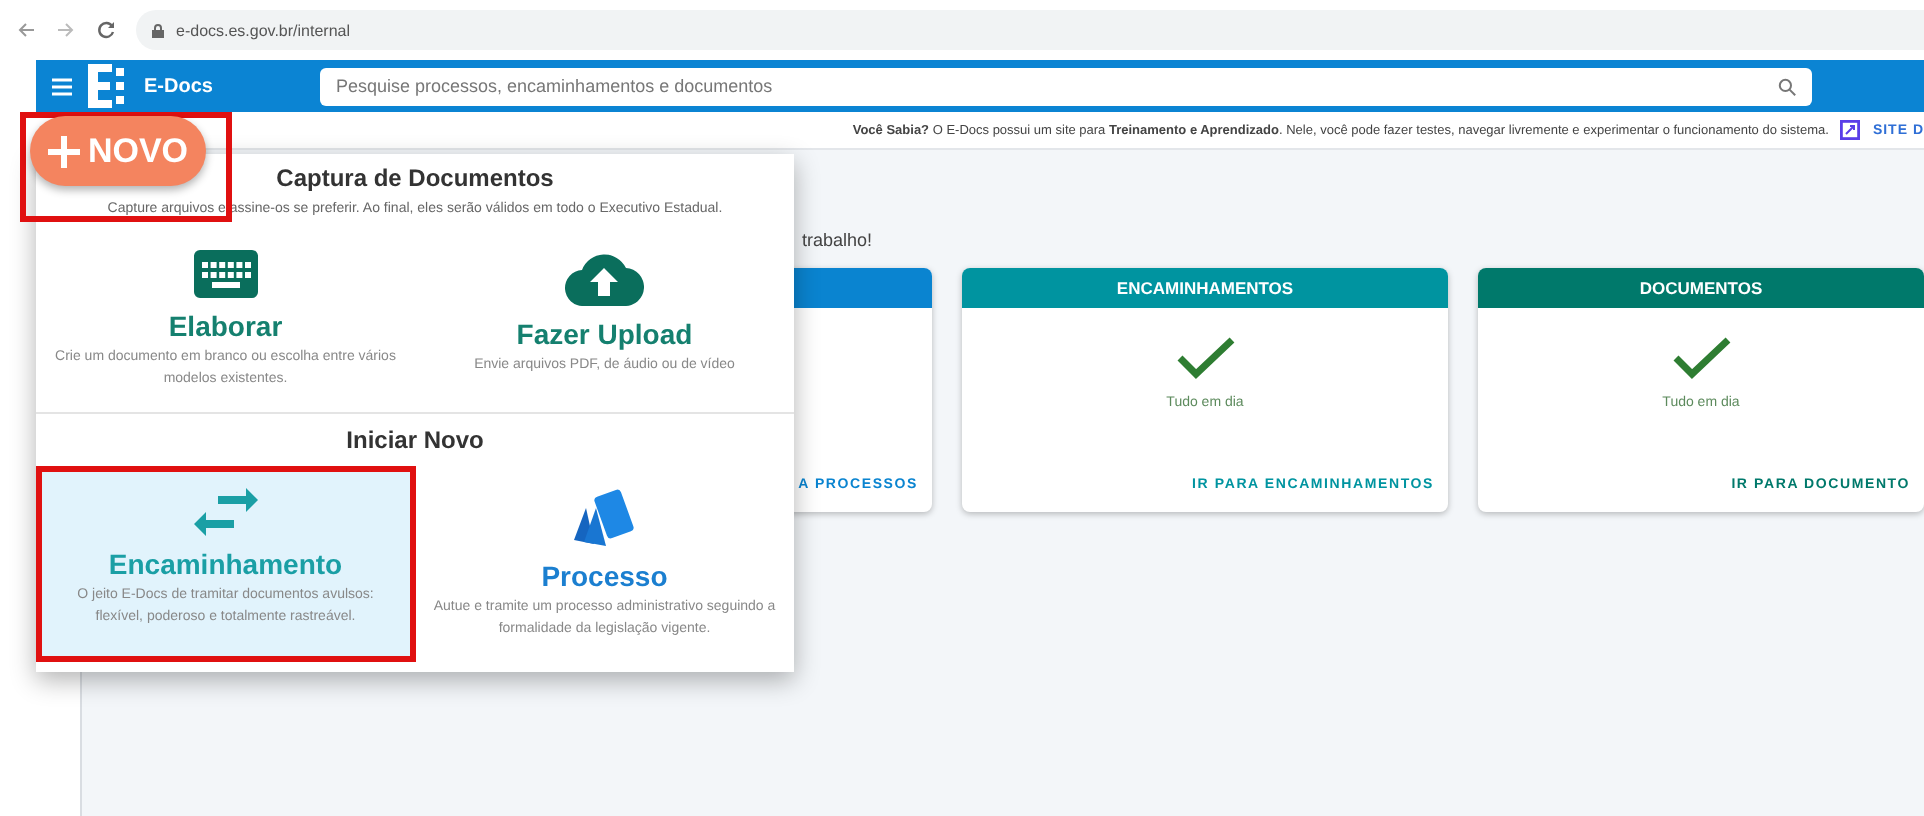 The image size is (1924, 816). I want to click on option-title: Encaminhamento, so click(225, 564).